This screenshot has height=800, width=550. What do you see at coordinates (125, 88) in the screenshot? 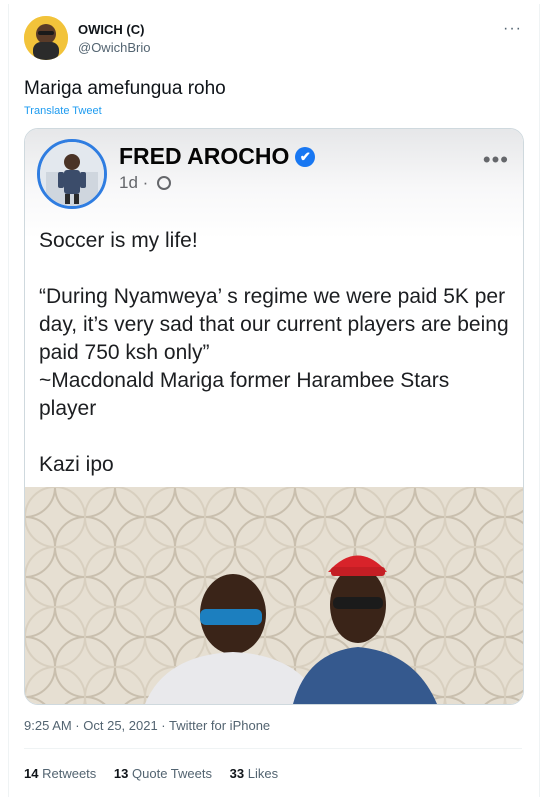
I see `tweet-text: Mariga amefungua roho` at bounding box center [125, 88].